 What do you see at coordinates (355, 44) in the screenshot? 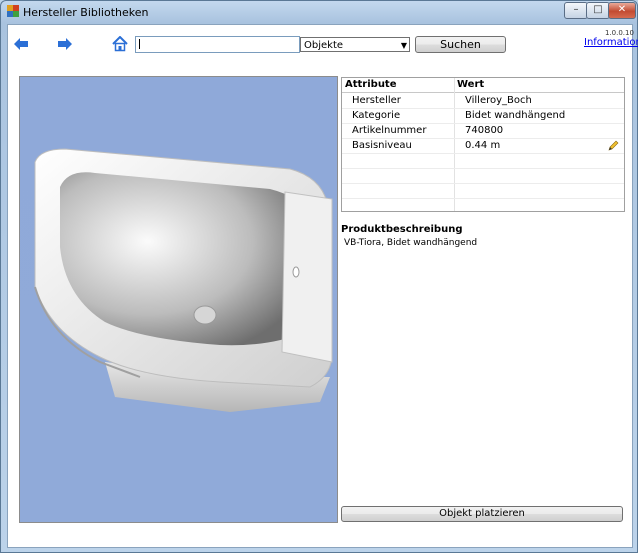
I see `filter-select: Objekte ▼` at bounding box center [355, 44].